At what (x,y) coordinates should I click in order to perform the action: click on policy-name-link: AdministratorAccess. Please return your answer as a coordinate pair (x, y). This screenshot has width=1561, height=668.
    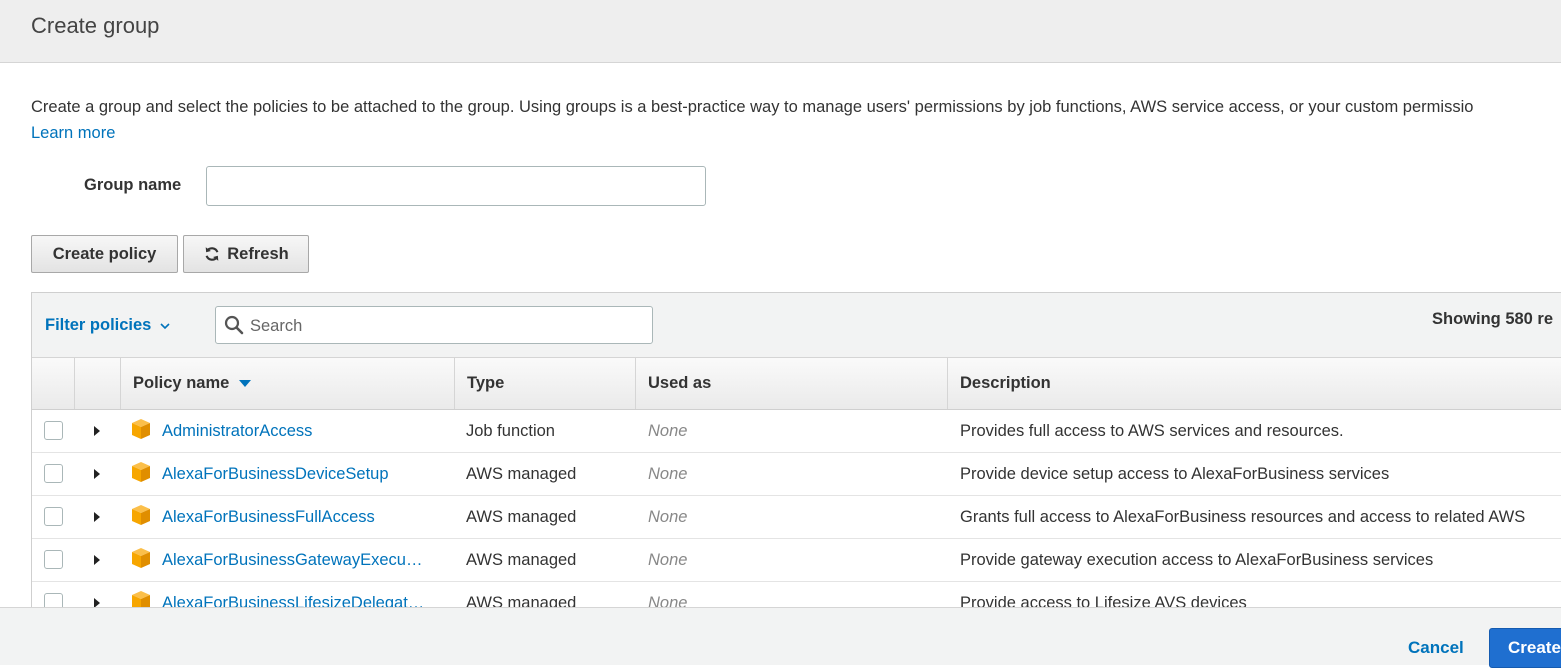
    Looking at the image, I should click on (302, 431).